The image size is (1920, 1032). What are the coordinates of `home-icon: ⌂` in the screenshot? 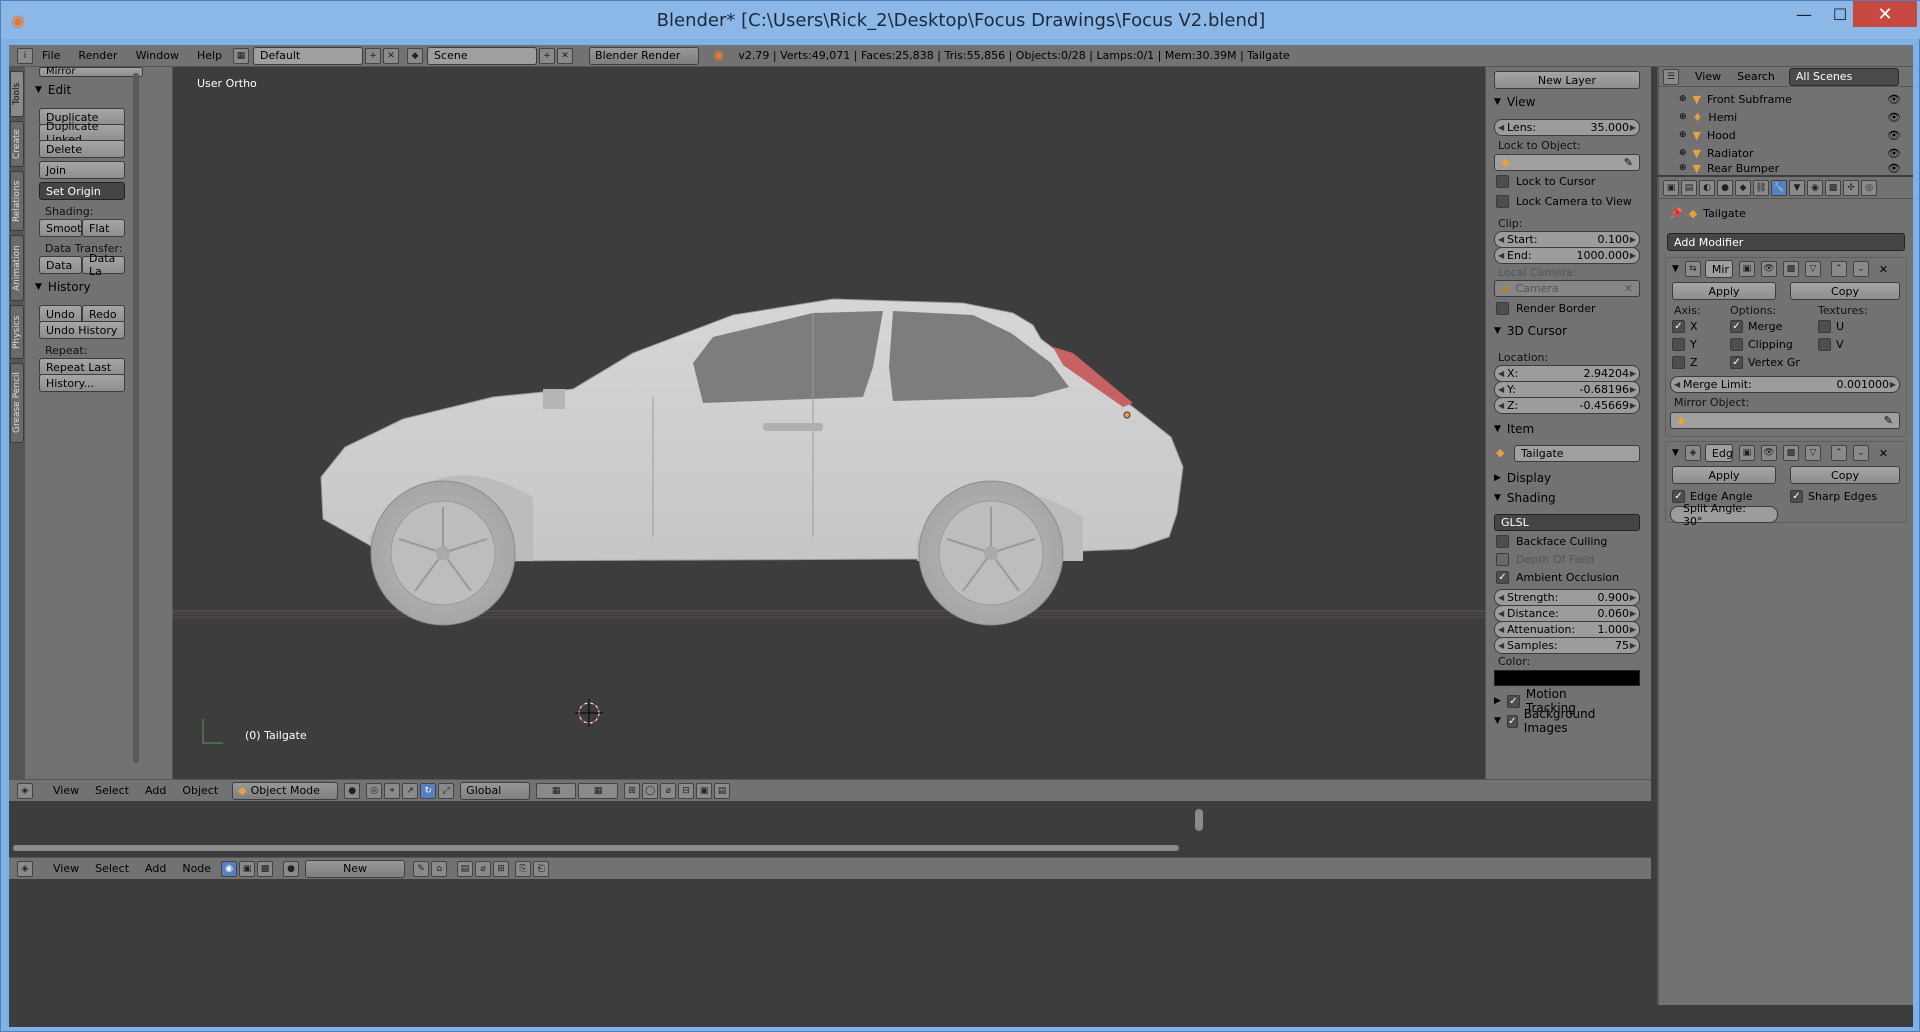 It's located at (439, 868).